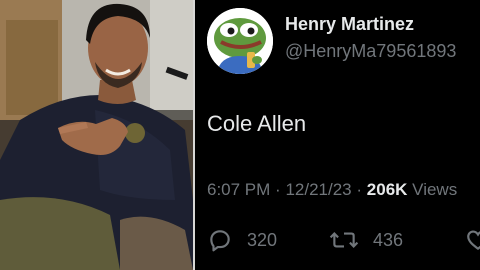  What do you see at coordinates (262, 239) in the screenshot?
I see `reply-count: 320` at bounding box center [262, 239].